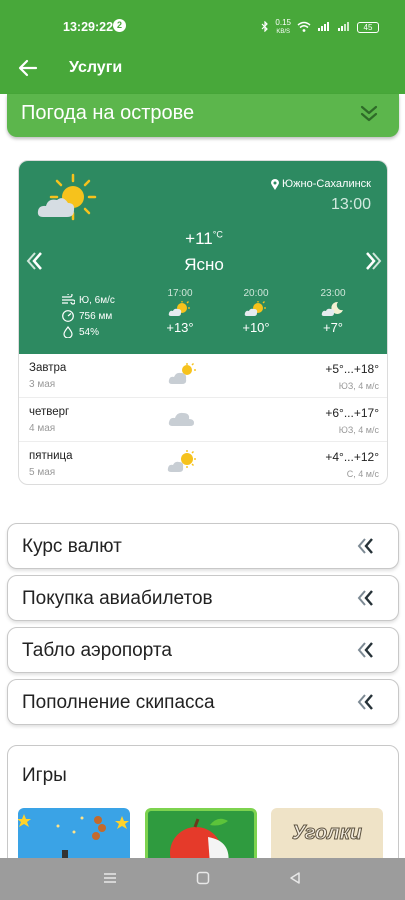 This screenshot has height=900, width=405. What do you see at coordinates (352, 413) in the screenshot?
I see `forecast-temp-range: +6°...+17°` at bounding box center [352, 413].